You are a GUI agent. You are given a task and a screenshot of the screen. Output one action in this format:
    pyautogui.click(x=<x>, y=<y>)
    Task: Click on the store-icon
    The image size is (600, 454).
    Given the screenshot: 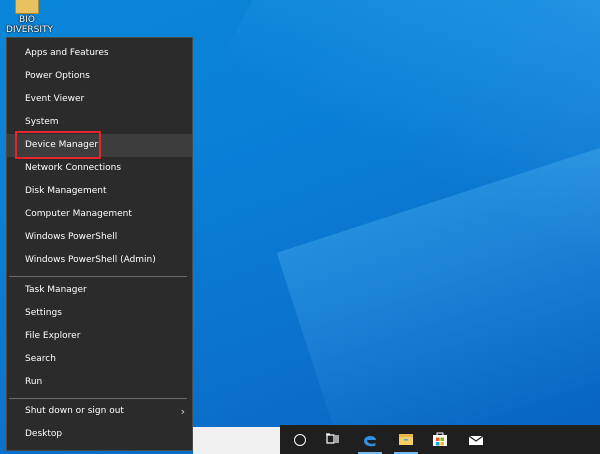 What is the action you would take?
    pyautogui.click(x=440, y=439)
    